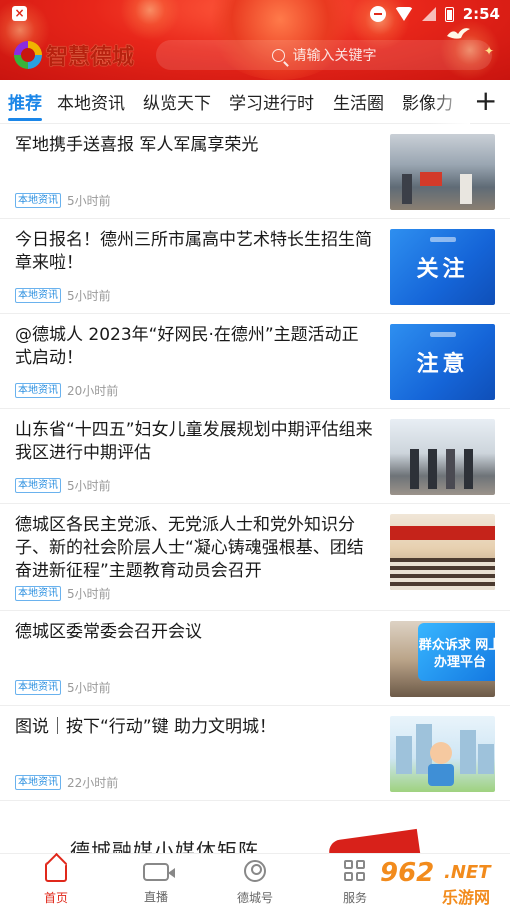  I want to click on news-title: 图说｜按下“行动”键 助力文明城！, so click(146, 727).